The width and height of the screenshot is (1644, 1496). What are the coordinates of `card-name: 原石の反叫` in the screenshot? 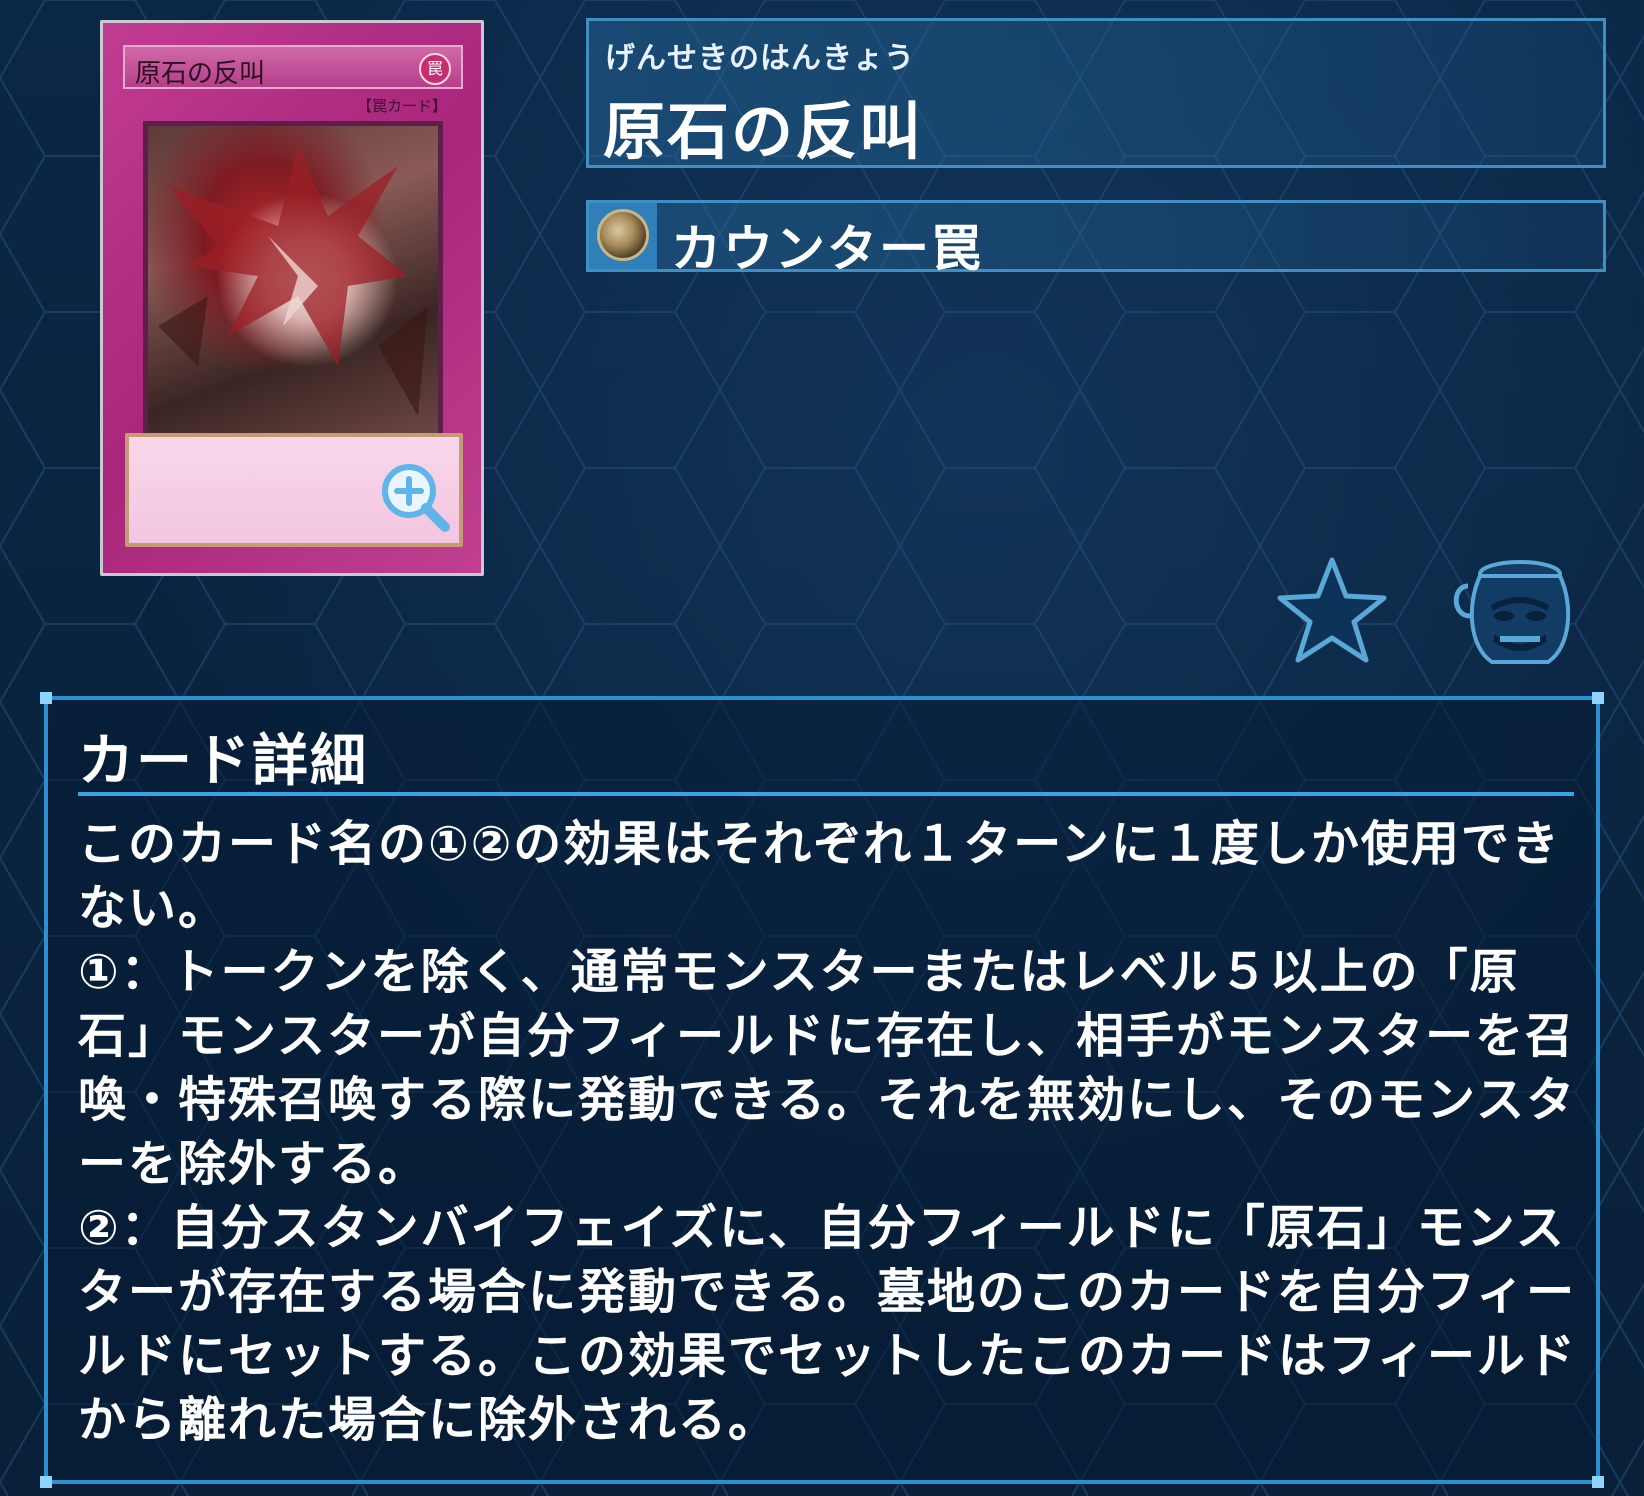 It's located at (763, 131).